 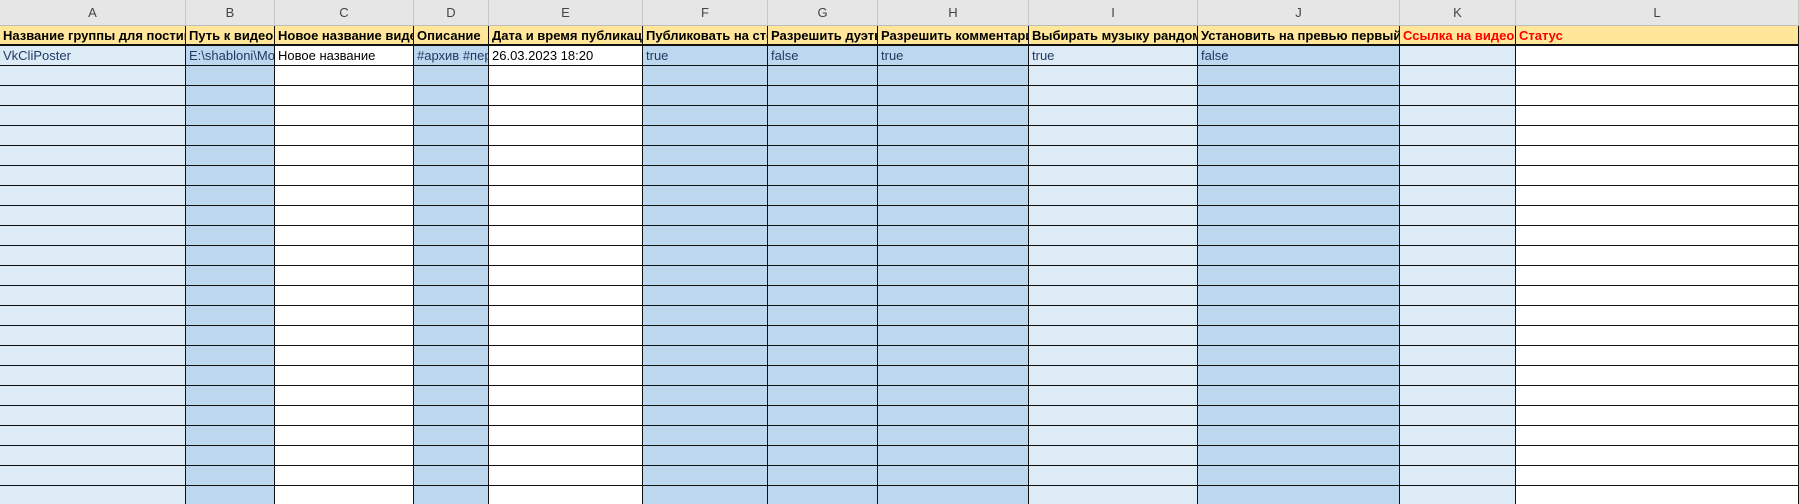 I want to click on header-cell-j: Установить на превью первый кадр, so click(x=1299, y=36).